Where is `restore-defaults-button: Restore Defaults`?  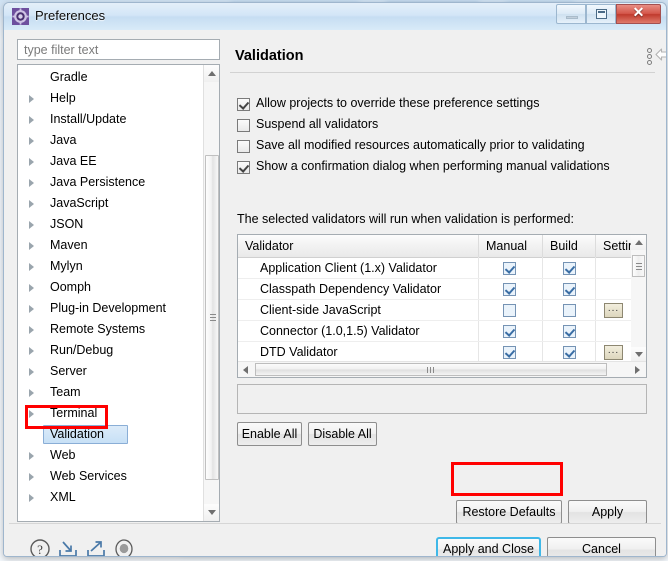
restore-defaults-button: Restore Defaults is located at coordinates (509, 512).